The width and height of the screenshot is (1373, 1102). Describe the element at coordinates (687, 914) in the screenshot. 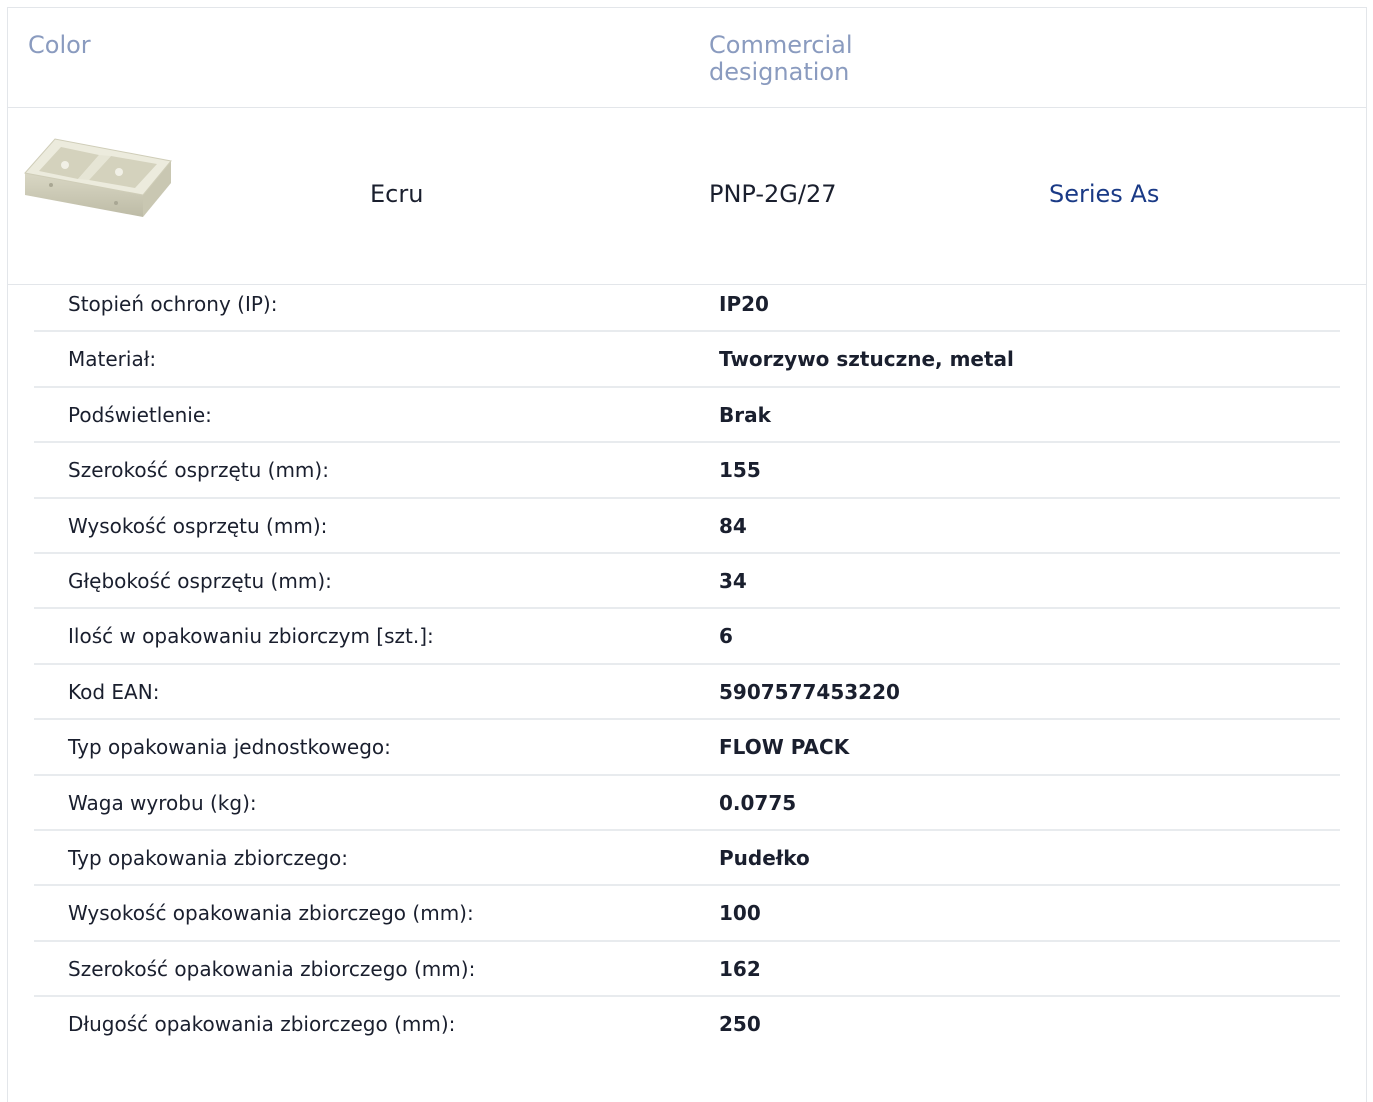

I see `spec-row: Wysokość opakowania zbiorczego (mm): 100` at that location.